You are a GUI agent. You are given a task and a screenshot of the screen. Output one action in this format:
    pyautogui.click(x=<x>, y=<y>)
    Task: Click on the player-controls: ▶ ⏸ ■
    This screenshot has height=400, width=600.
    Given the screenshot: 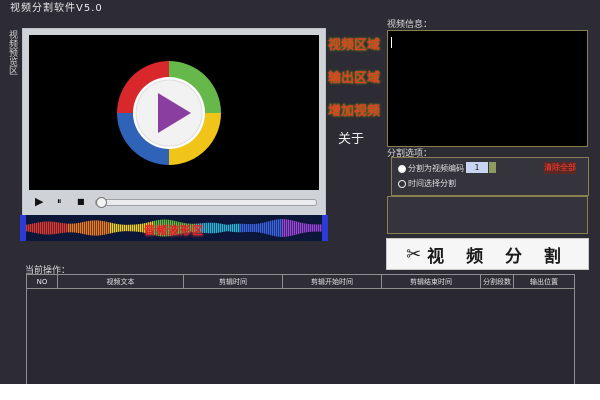 What is the action you would take?
    pyautogui.click(x=174, y=202)
    